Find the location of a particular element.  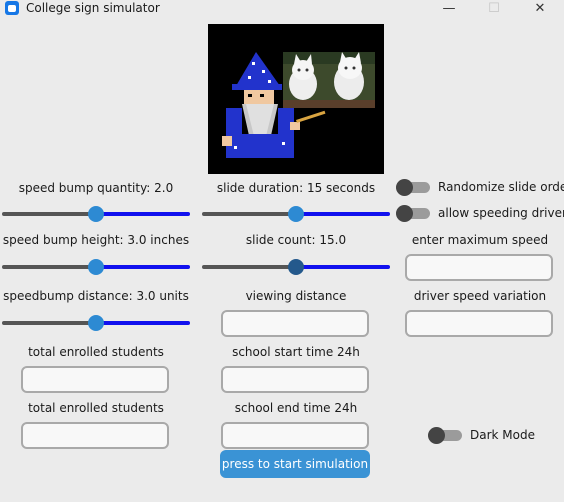

allow-speeding-label: allow speeding drivers is located at coordinates (501, 213).